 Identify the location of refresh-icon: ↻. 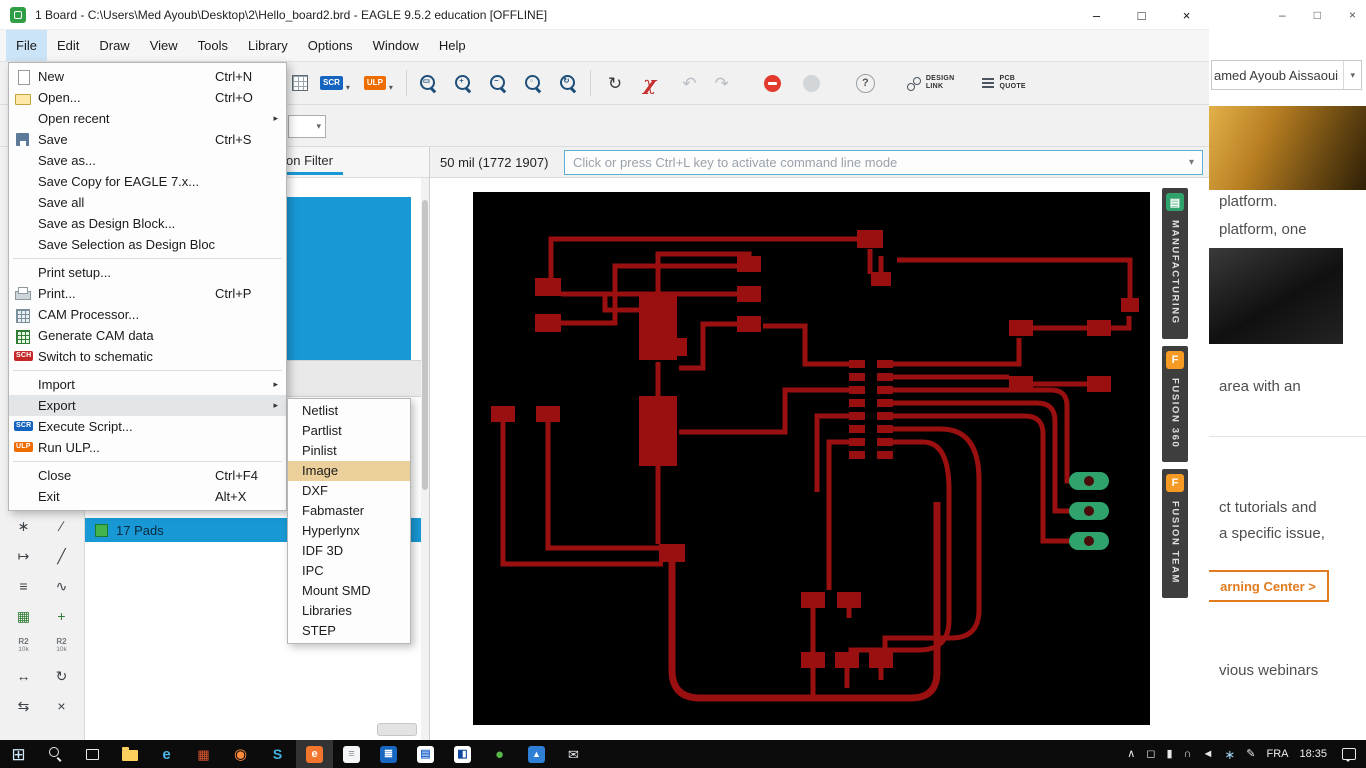
(615, 83).